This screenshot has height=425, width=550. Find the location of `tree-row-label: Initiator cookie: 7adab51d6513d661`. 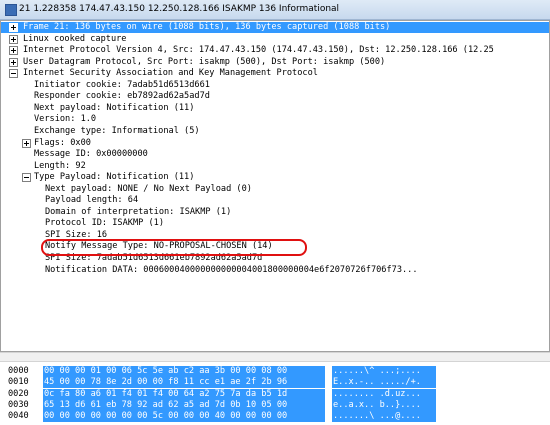

tree-row-label: Initiator cookie: 7adab51d6513d661 is located at coordinates (122, 84).